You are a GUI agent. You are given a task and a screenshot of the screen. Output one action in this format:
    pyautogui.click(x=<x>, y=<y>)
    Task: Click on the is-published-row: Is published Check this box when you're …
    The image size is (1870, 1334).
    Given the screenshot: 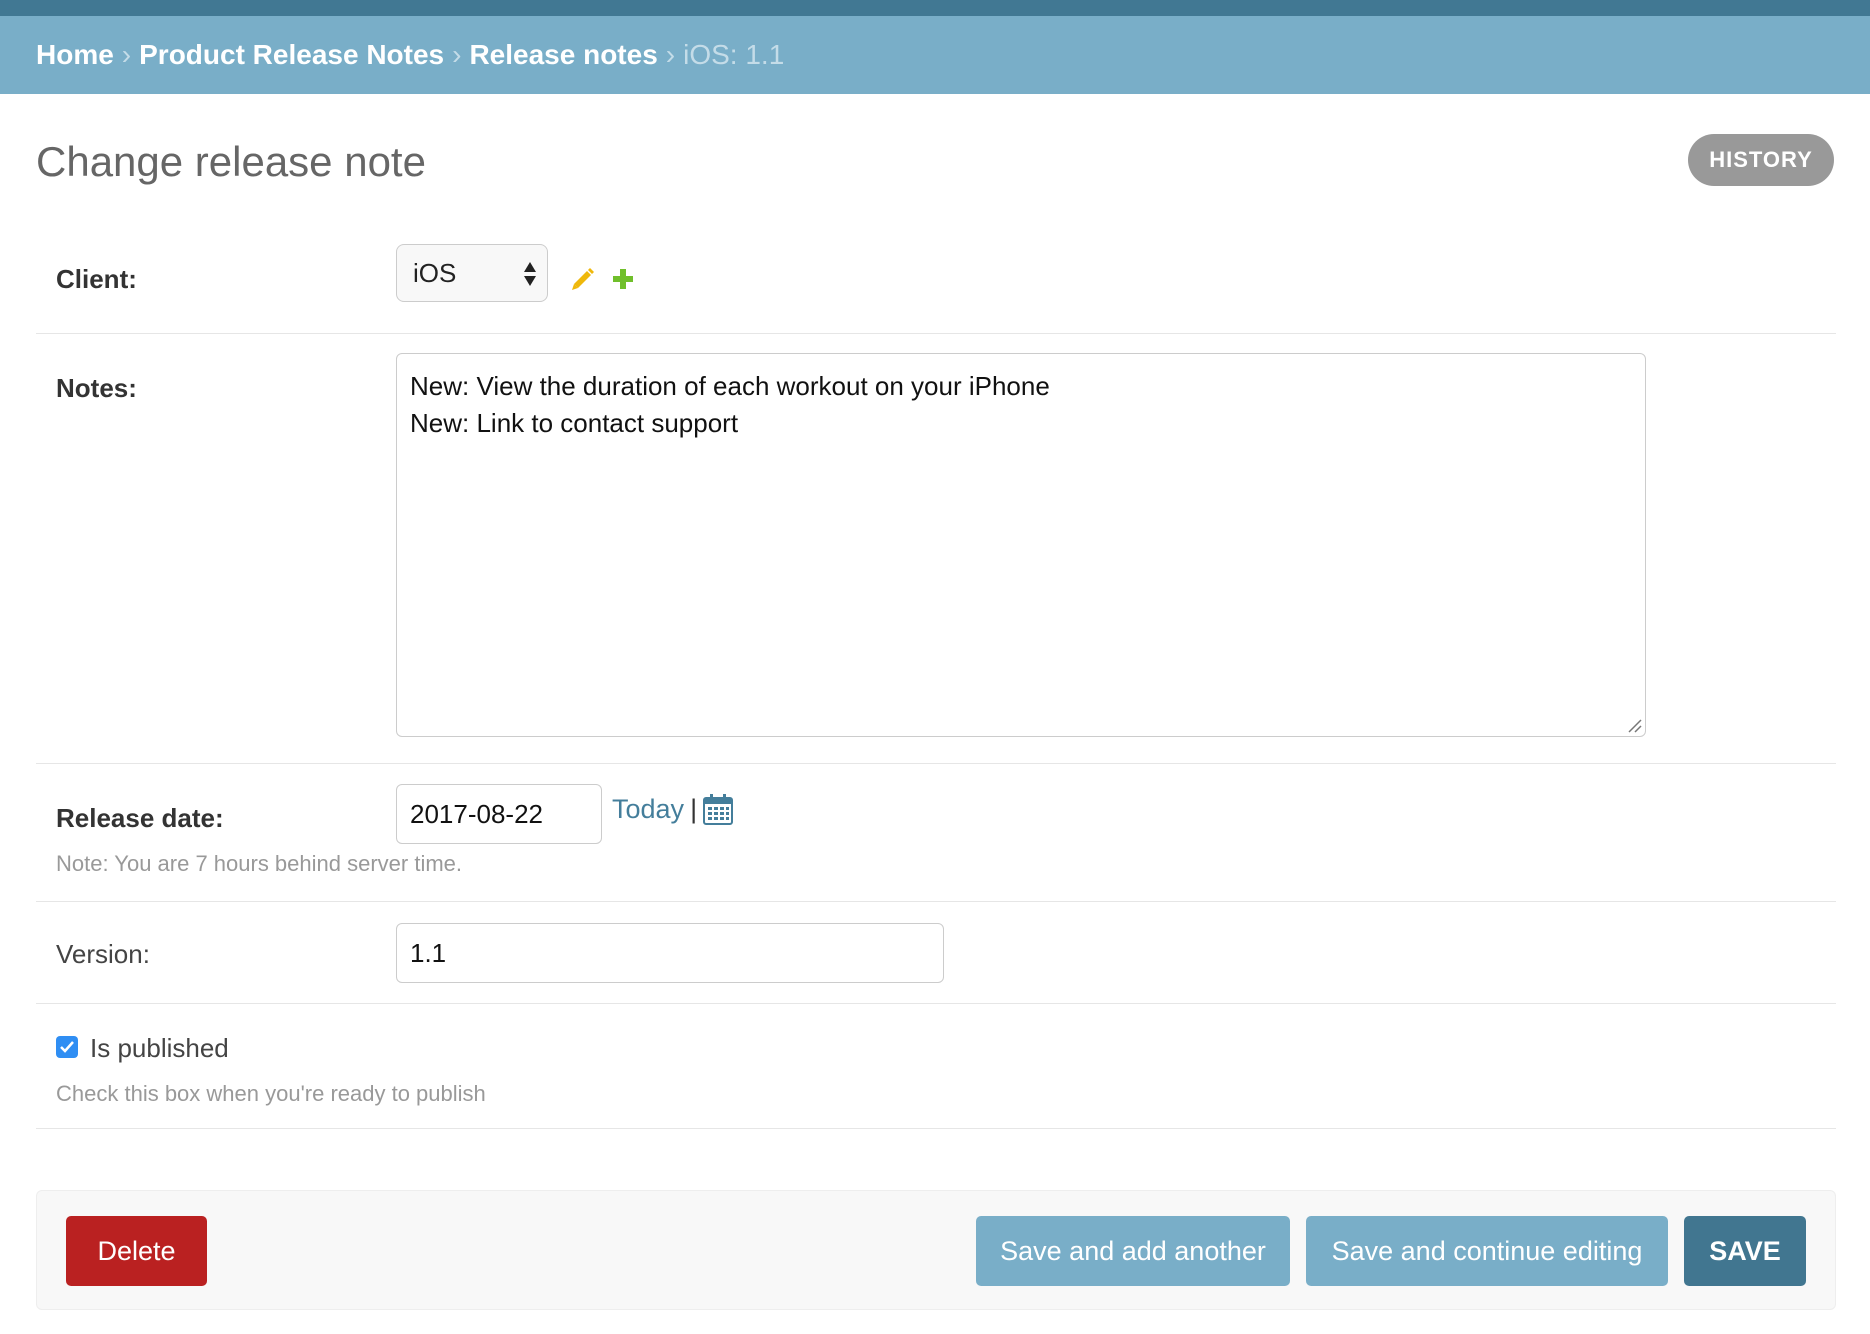 What is the action you would take?
    pyautogui.click(x=936, y=1066)
    